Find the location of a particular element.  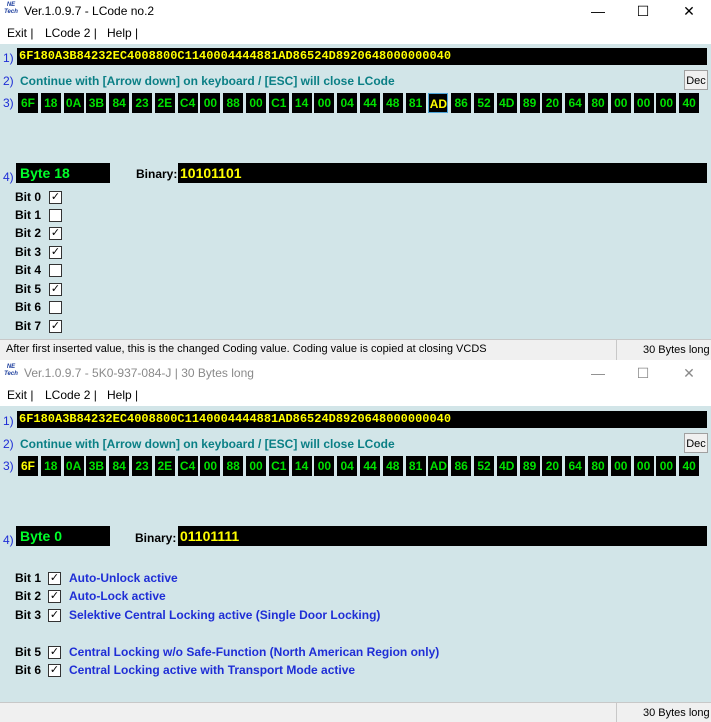

app-logo-icon: NE Tech is located at coordinates (11, 8).